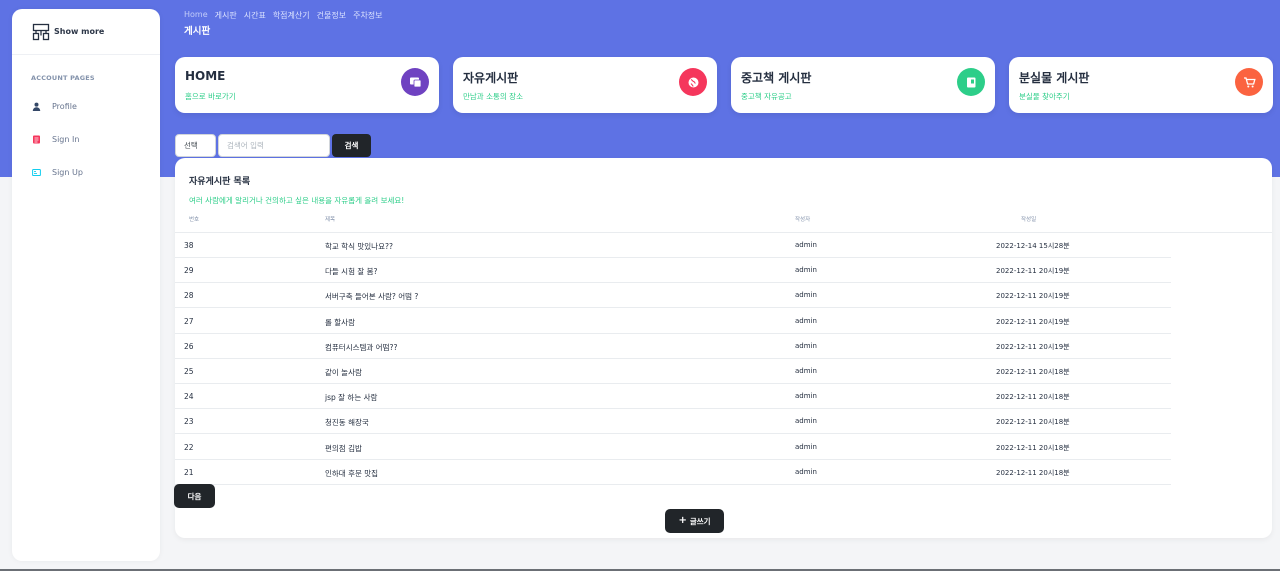 The height and width of the screenshot is (571, 1280). Describe the element at coordinates (274, 145) in the screenshot. I see `search-input` at that location.